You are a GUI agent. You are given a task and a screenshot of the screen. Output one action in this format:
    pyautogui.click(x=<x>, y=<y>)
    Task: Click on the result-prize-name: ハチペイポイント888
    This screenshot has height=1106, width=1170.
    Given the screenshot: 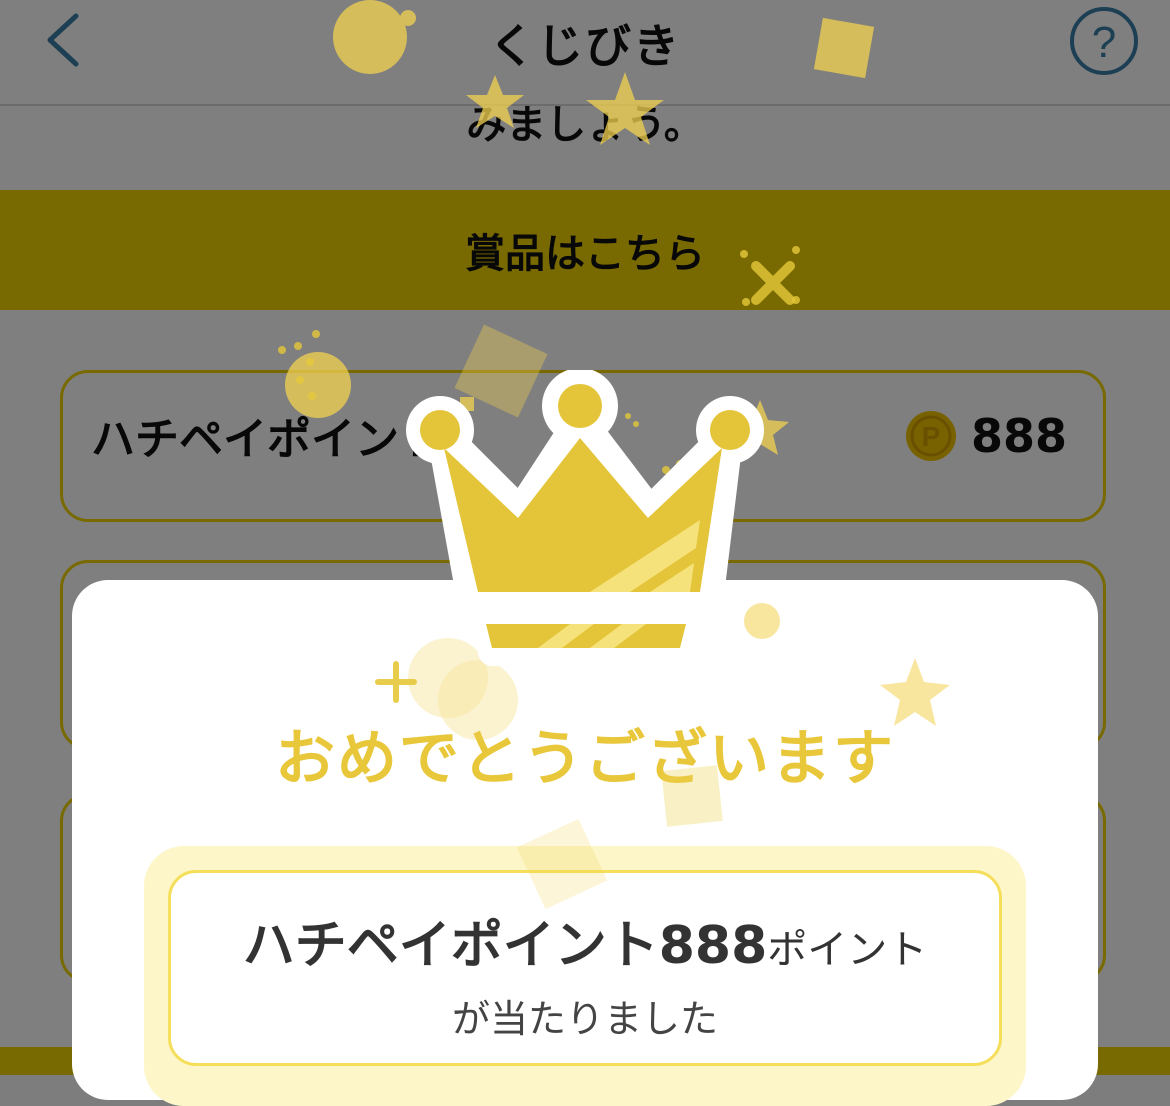 What is the action you would take?
    pyautogui.click(x=505, y=946)
    